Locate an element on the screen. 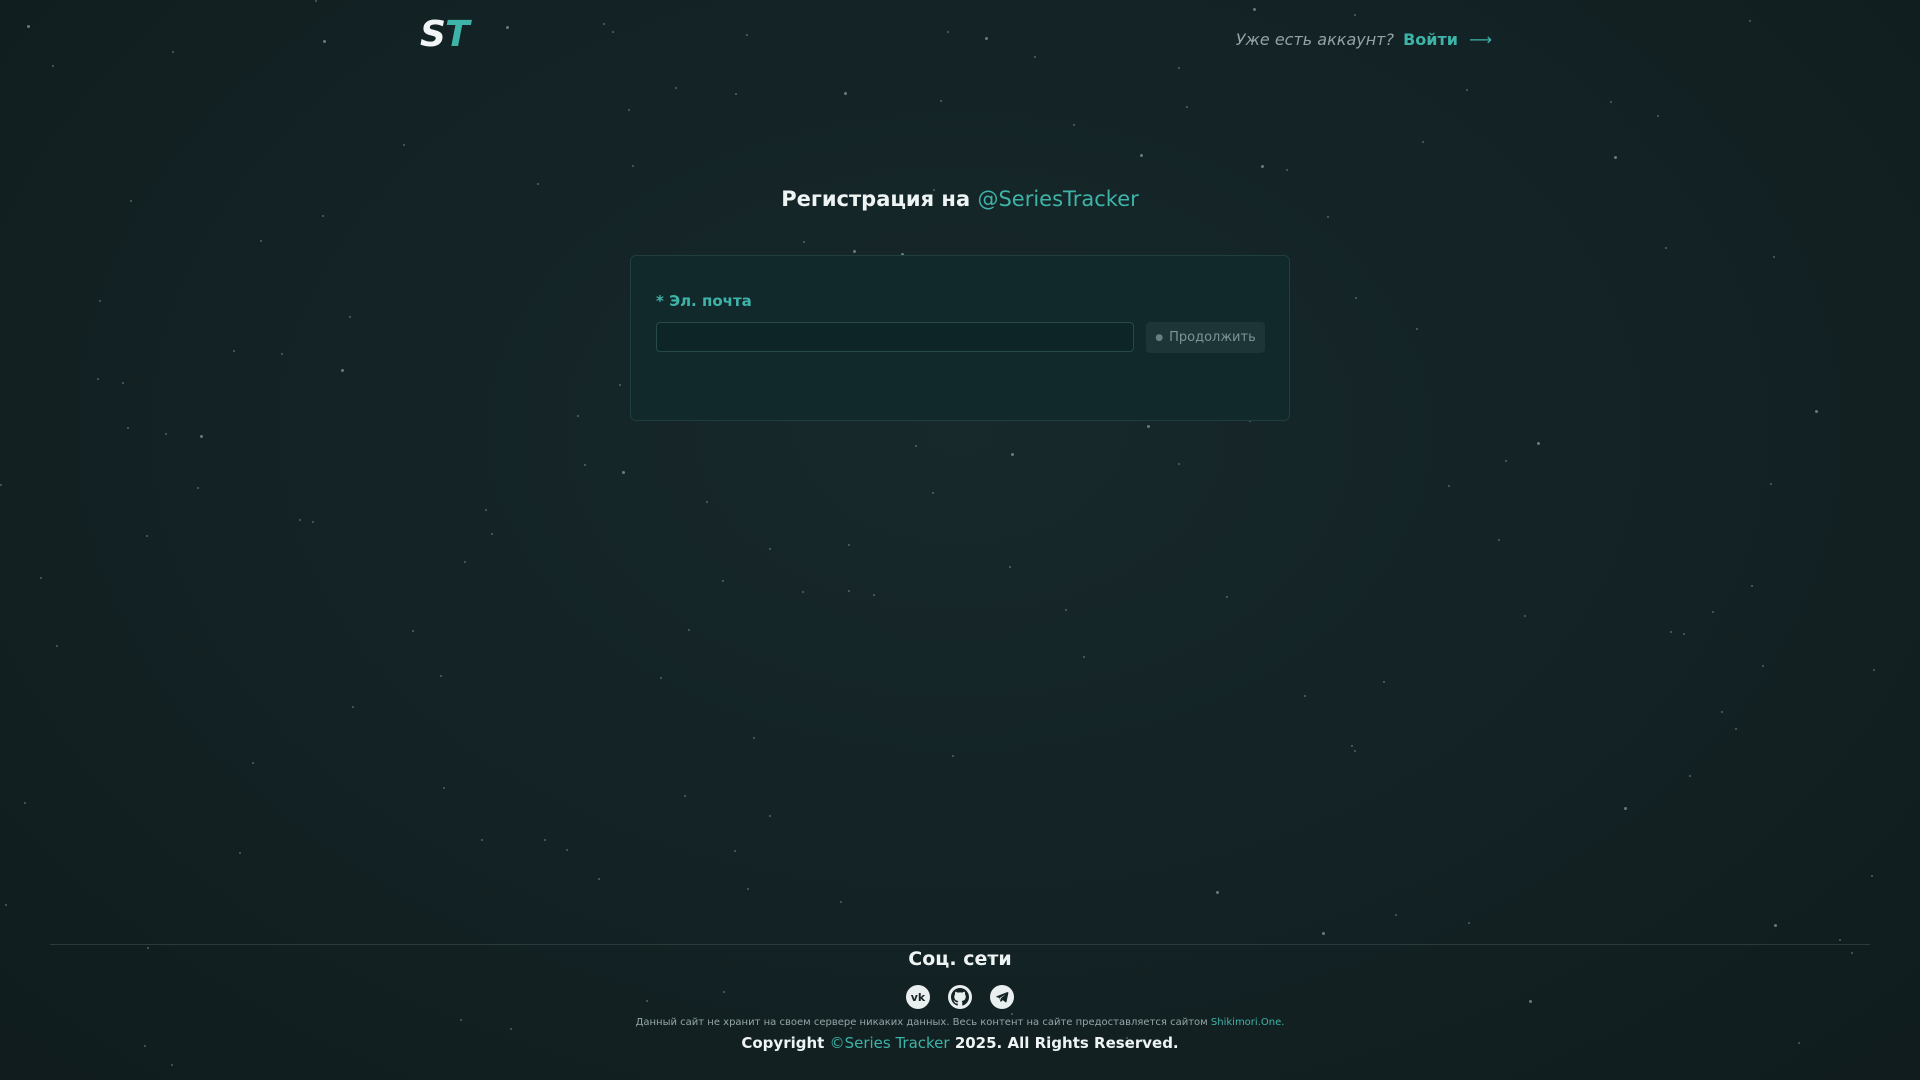 The width and height of the screenshot is (1920, 1080). continue-button-label: Продолжить is located at coordinates (1212, 337).